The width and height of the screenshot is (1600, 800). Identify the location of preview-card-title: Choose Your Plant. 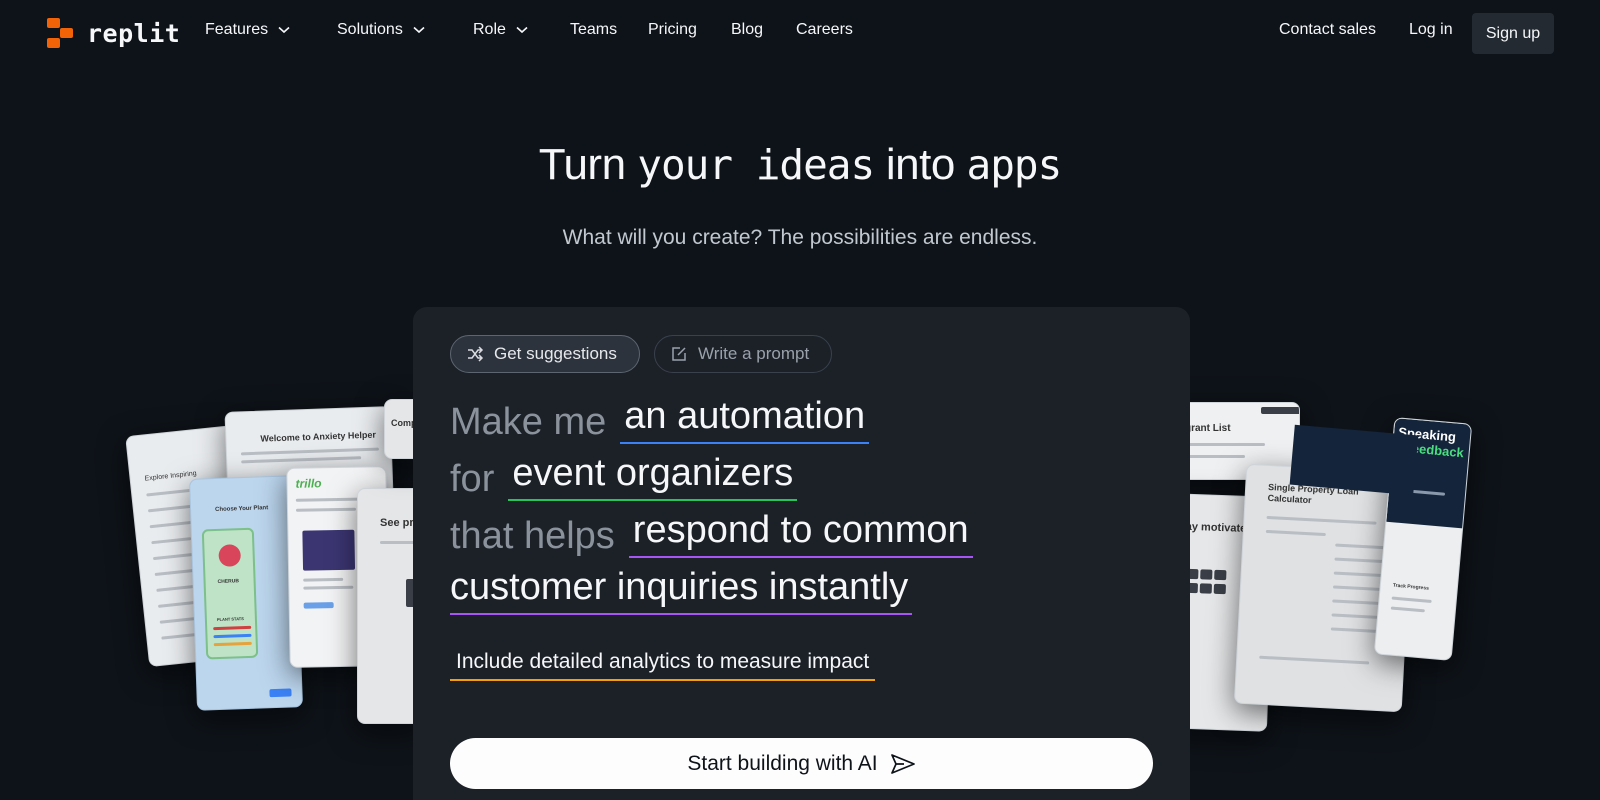
(241, 509).